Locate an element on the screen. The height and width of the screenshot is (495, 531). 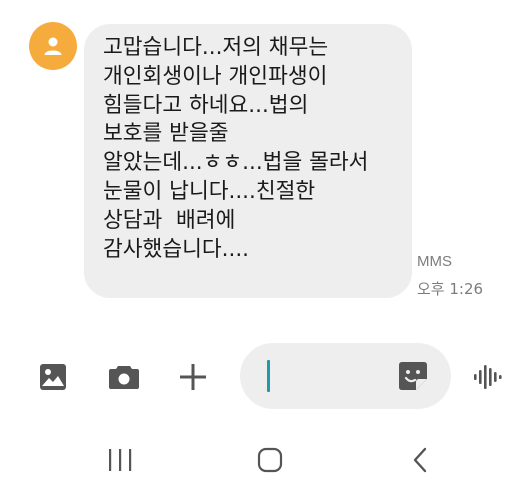
sticker-icon is located at coordinates (413, 376).